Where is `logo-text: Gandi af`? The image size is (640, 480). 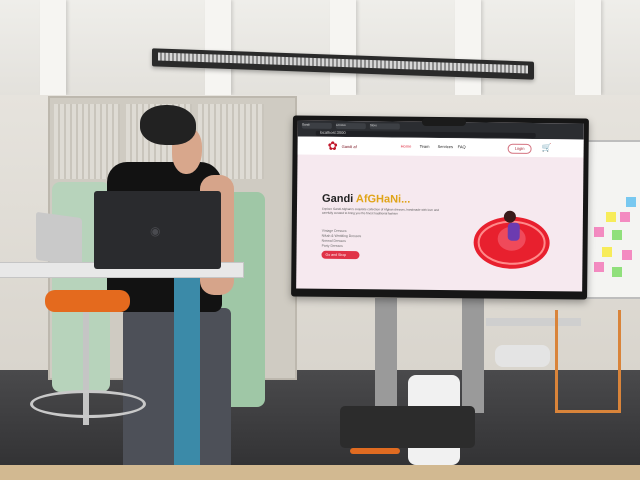 logo-text: Gandi af is located at coordinates (349, 146).